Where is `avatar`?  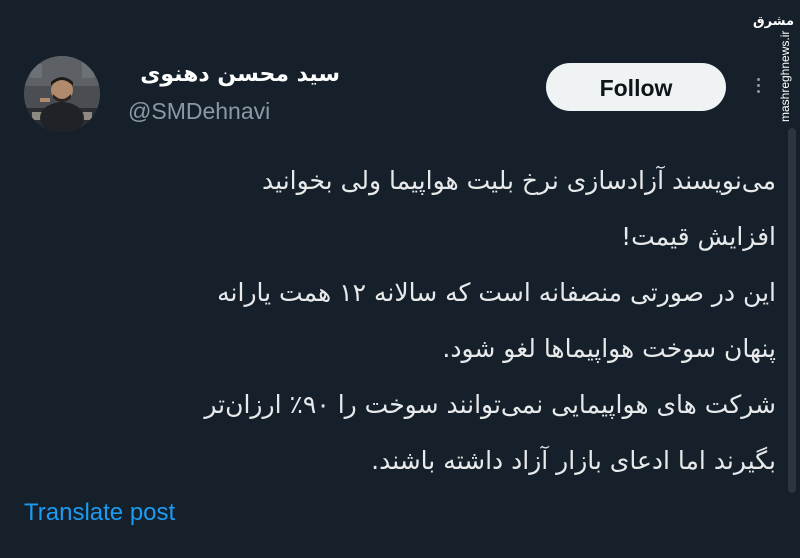
avatar is located at coordinates (62, 94).